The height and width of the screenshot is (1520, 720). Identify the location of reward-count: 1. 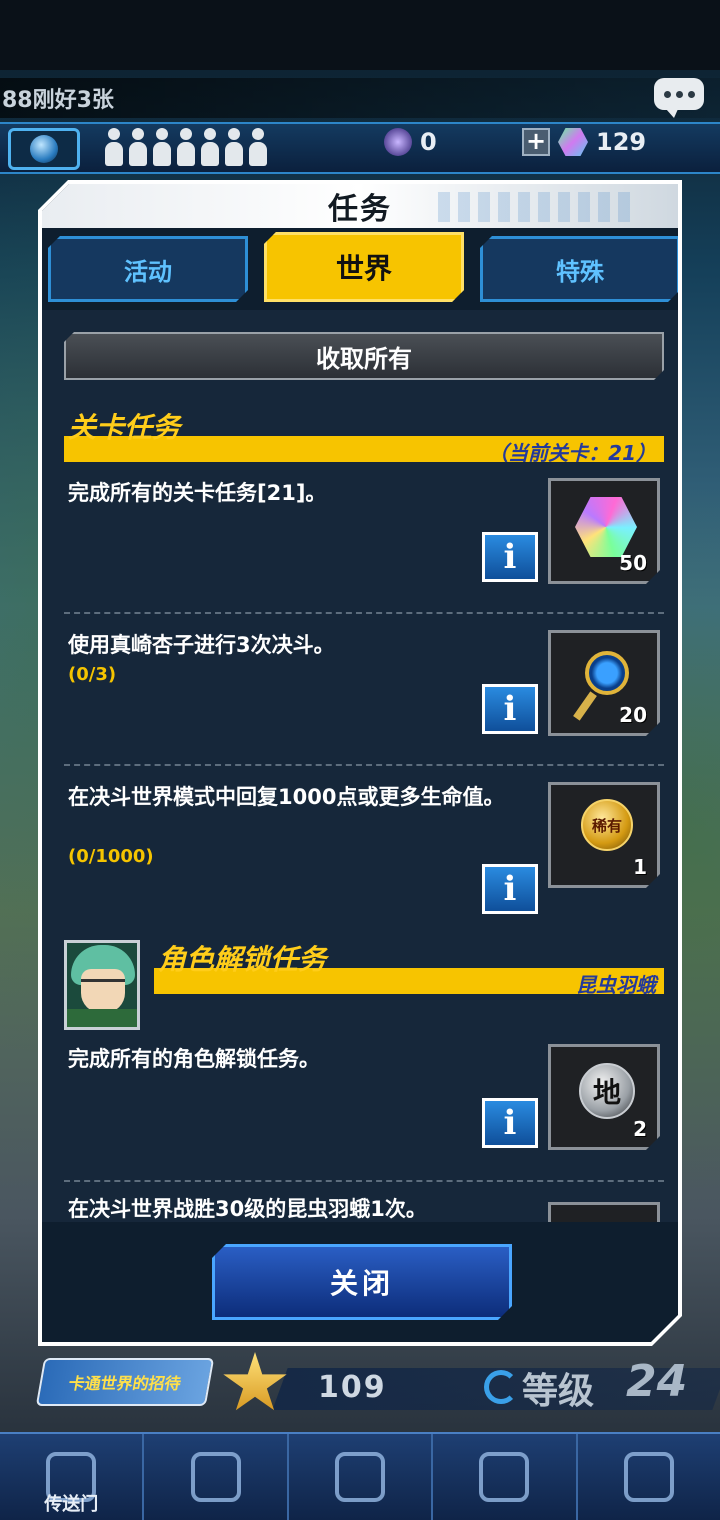
(640, 867).